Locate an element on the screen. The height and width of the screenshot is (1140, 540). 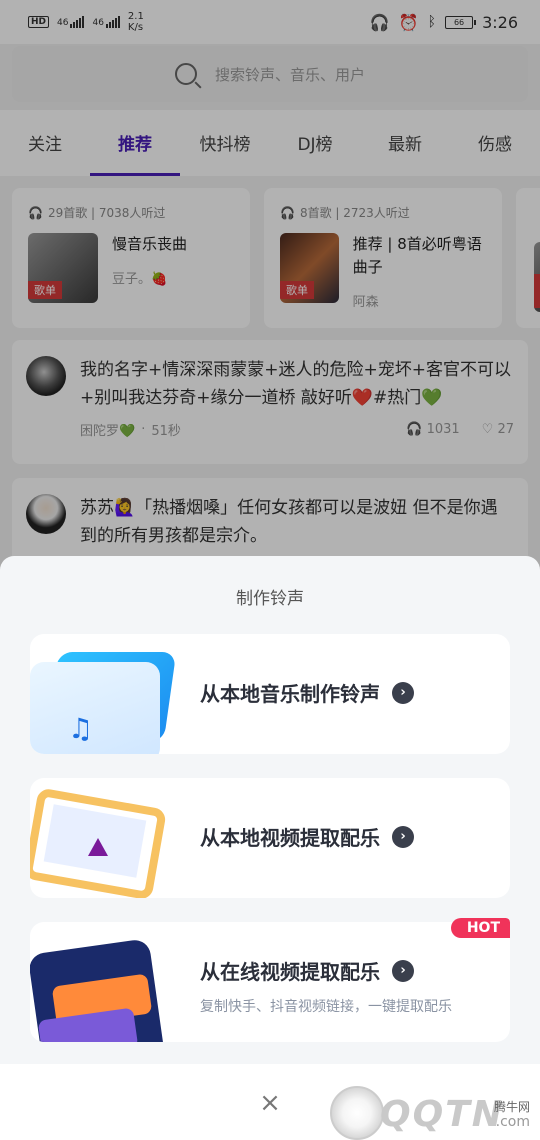
option-label: 从本地视频提取配乐 is located at coordinates (290, 838).